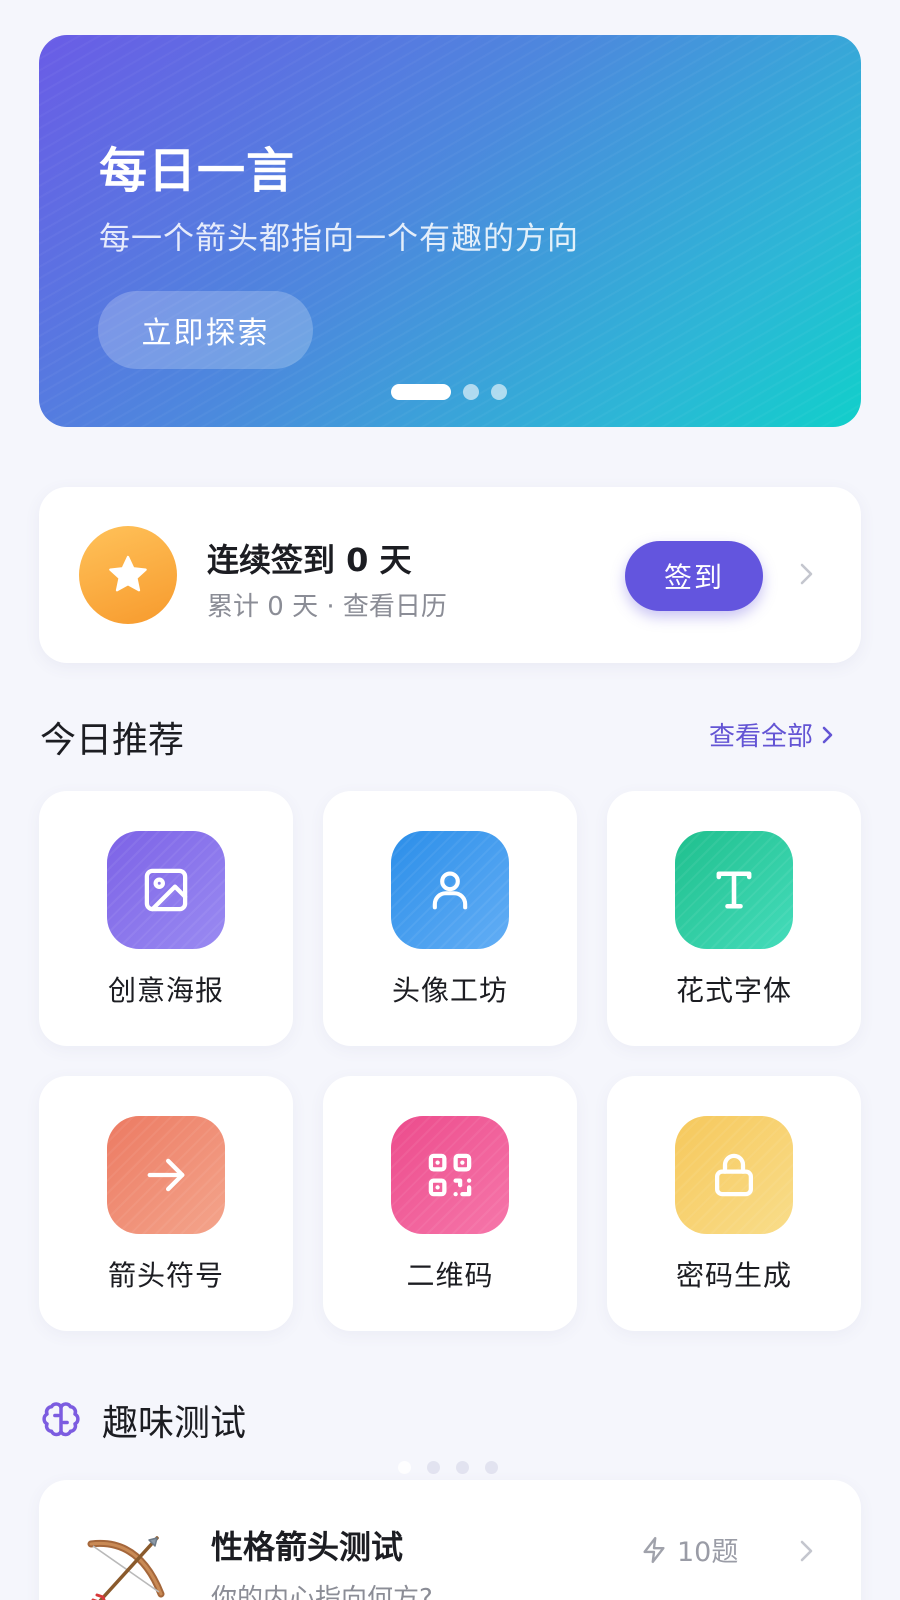 The width and height of the screenshot is (900, 1600). What do you see at coordinates (450, 575) in the screenshot?
I see `checkin-card: 连续签到 0 天 累计 0 天 · 查看日历 签到` at bounding box center [450, 575].